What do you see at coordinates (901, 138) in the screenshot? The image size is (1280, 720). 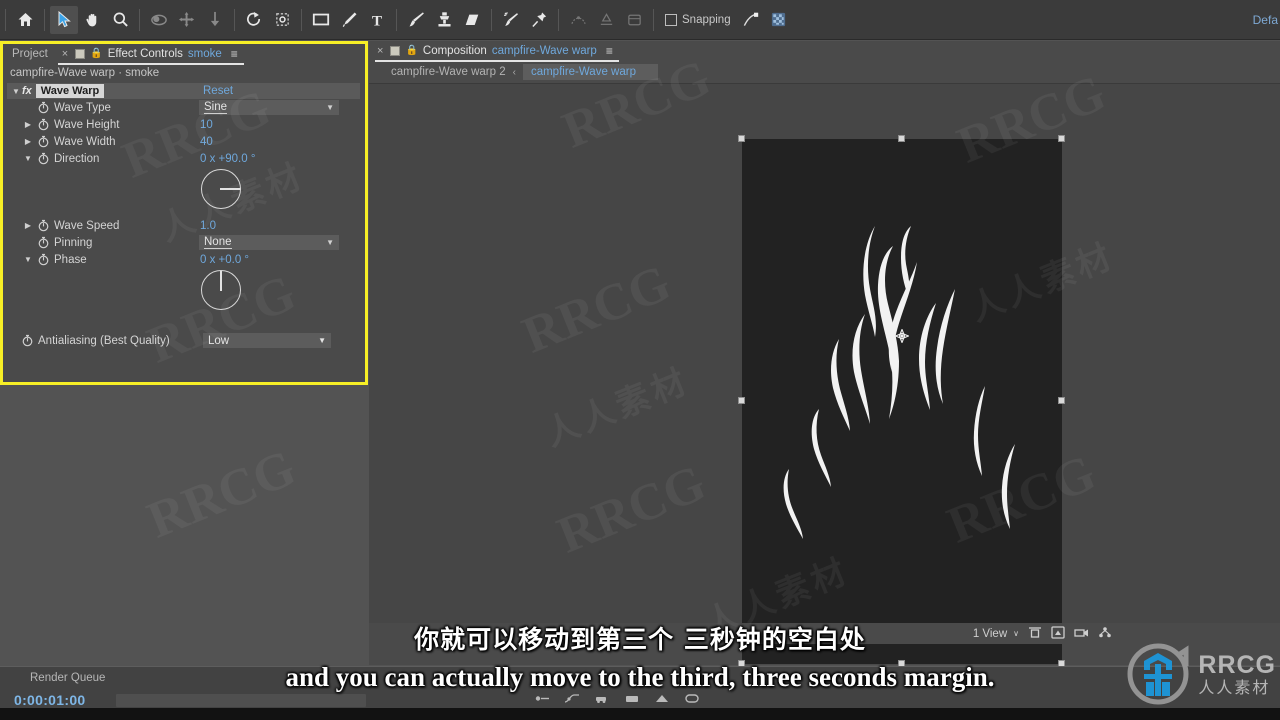 I see `selection-handle-top-center` at bounding box center [901, 138].